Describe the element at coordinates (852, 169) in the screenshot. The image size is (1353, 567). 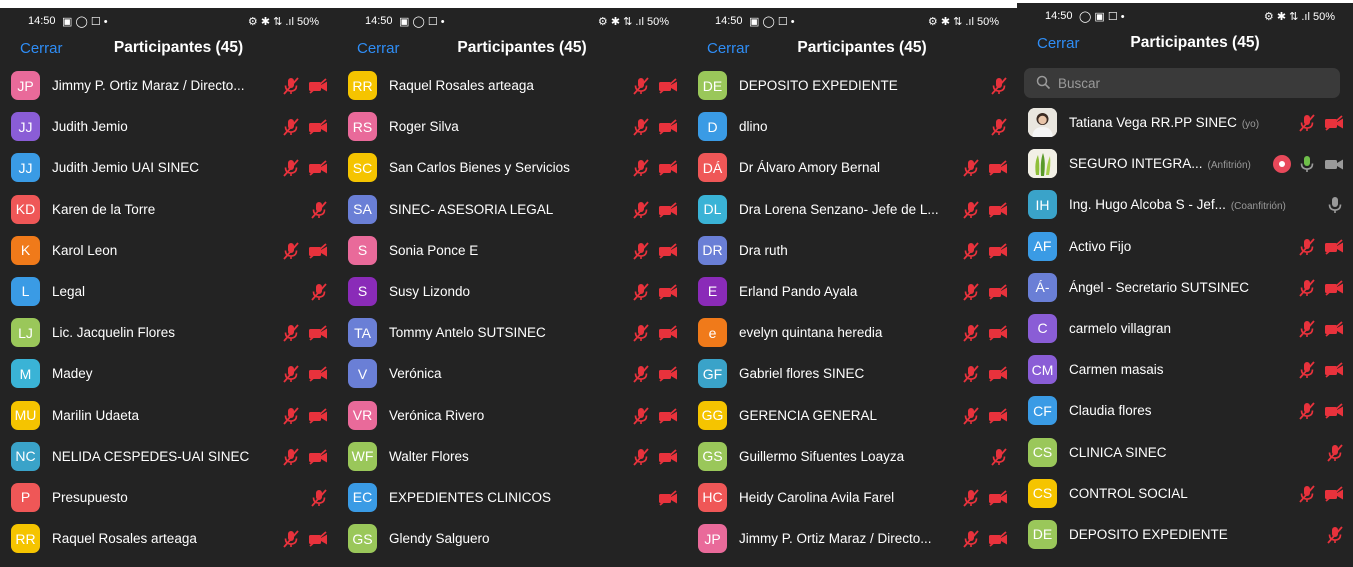
I see `participant-row: DÁ Dr Álvaro Amory Bernal` at that location.